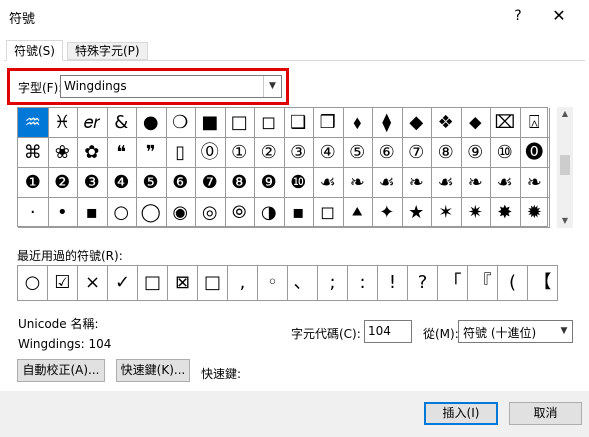 The image size is (589, 437). I want to click on symbol-cell: ❞, so click(151, 153).